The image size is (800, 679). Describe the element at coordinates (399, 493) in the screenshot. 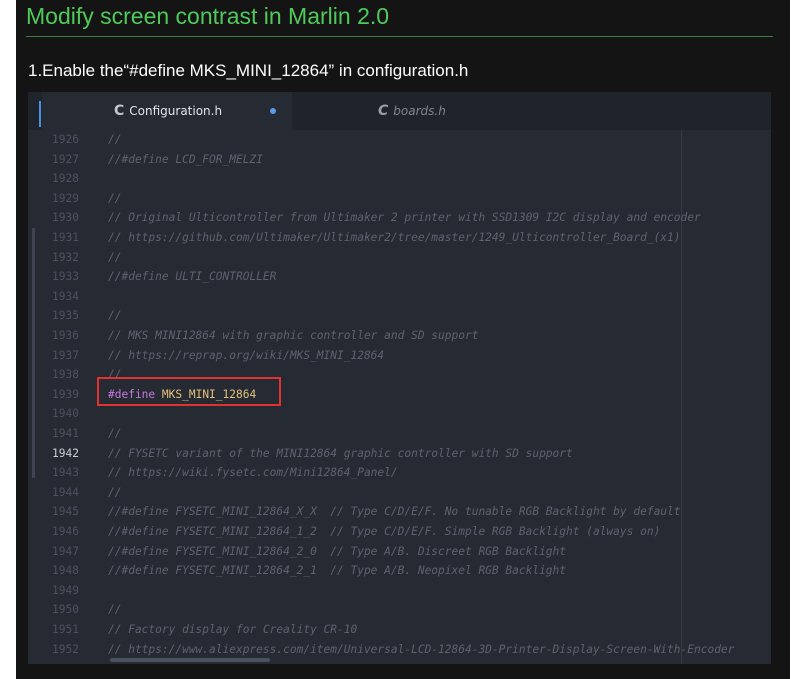

I see `code-line: 1944 //` at that location.